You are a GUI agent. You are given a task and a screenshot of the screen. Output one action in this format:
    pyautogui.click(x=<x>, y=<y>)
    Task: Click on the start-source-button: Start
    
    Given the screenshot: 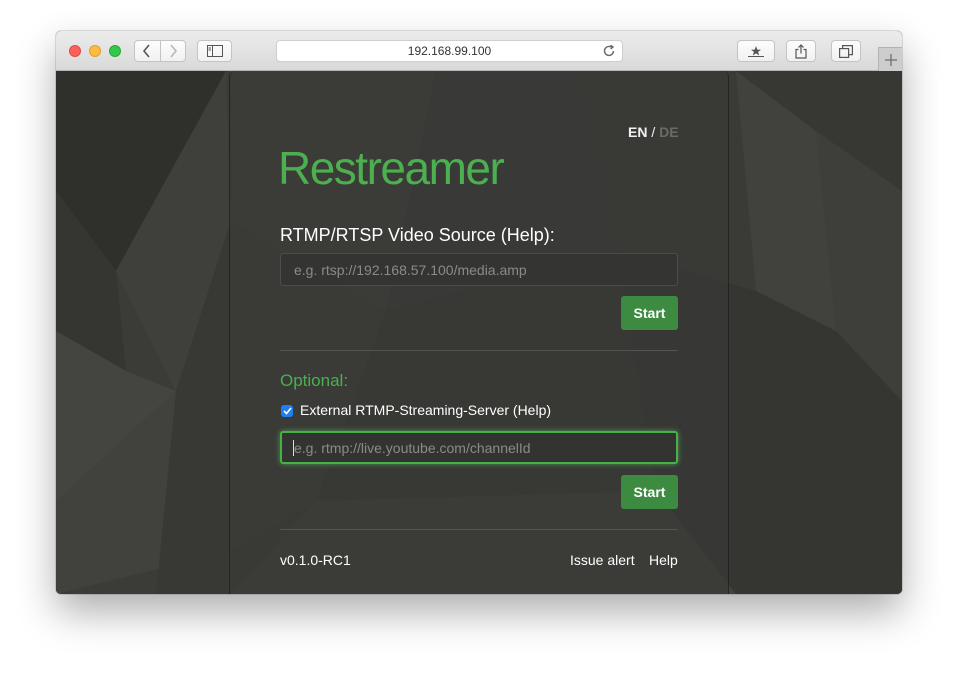 What is the action you would take?
    pyautogui.click(x=649, y=313)
    